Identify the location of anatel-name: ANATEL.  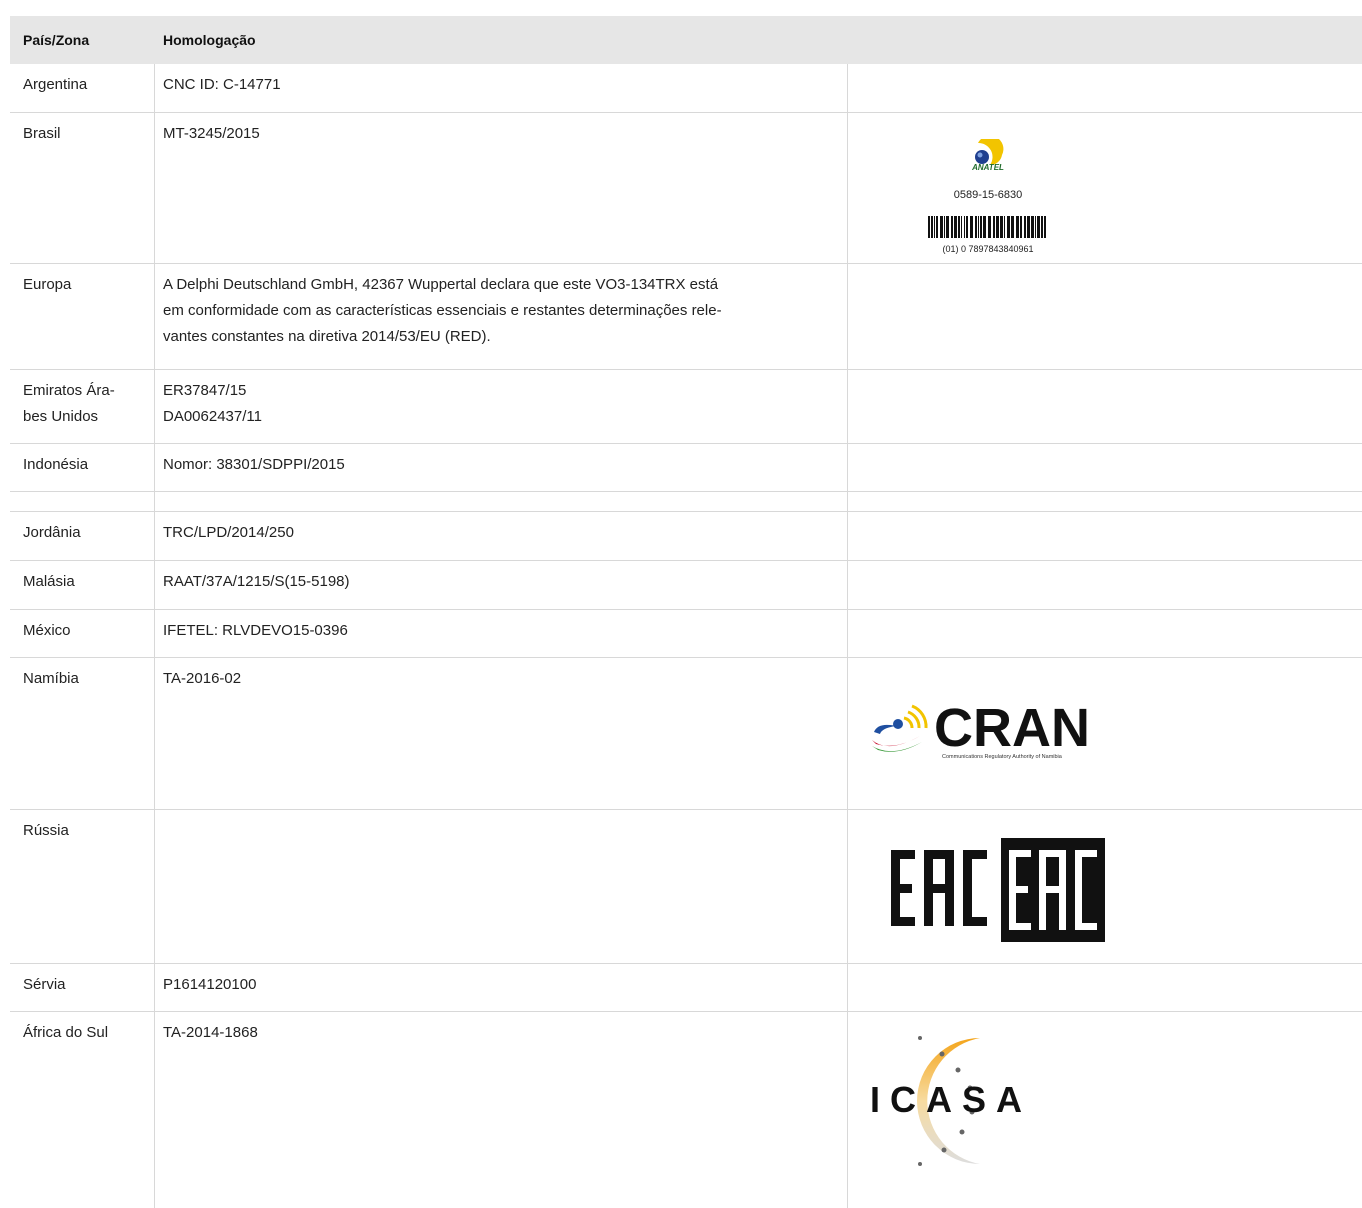
(987, 167).